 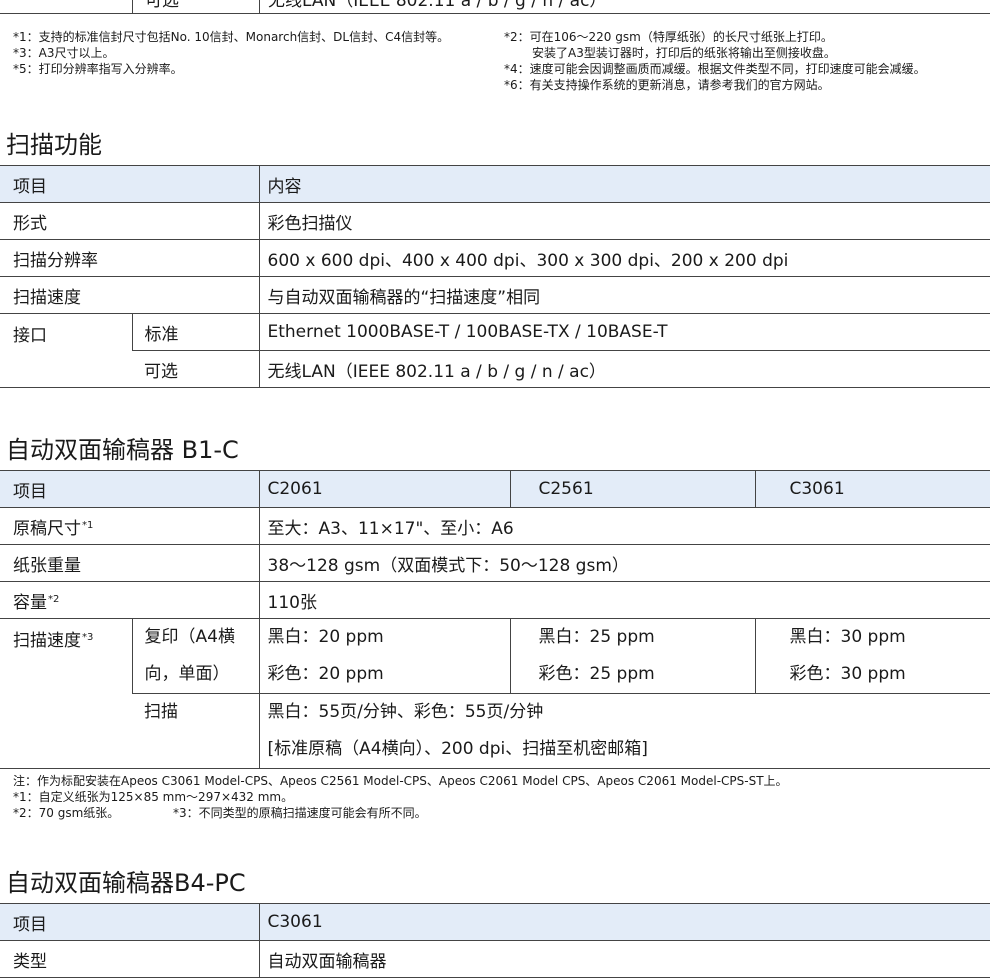 I want to click on table-row: 扫描速度 与自动双面输稿器的“扫描速度”相同, so click(x=495, y=295).